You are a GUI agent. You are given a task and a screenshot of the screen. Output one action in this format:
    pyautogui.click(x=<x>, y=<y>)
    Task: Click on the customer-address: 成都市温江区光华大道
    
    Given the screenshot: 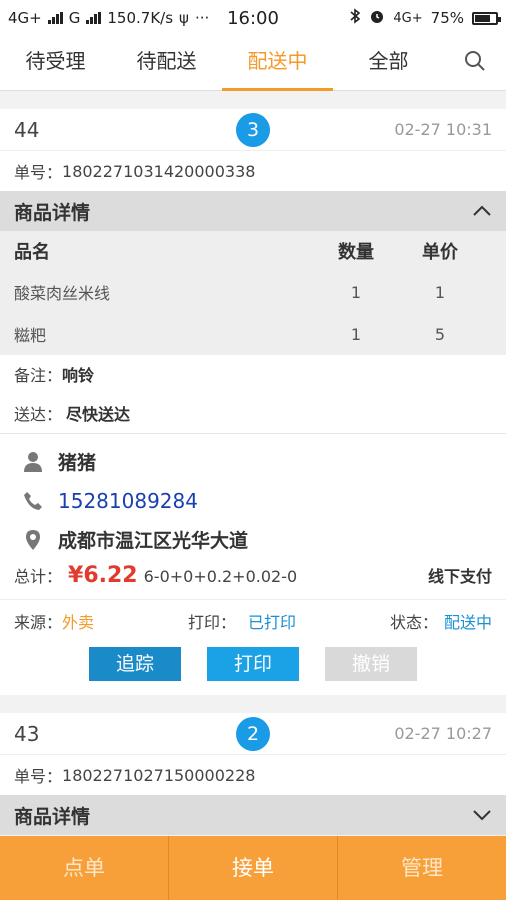 What is the action you would take?
    pyautogui.click(x=153, y=541)
    